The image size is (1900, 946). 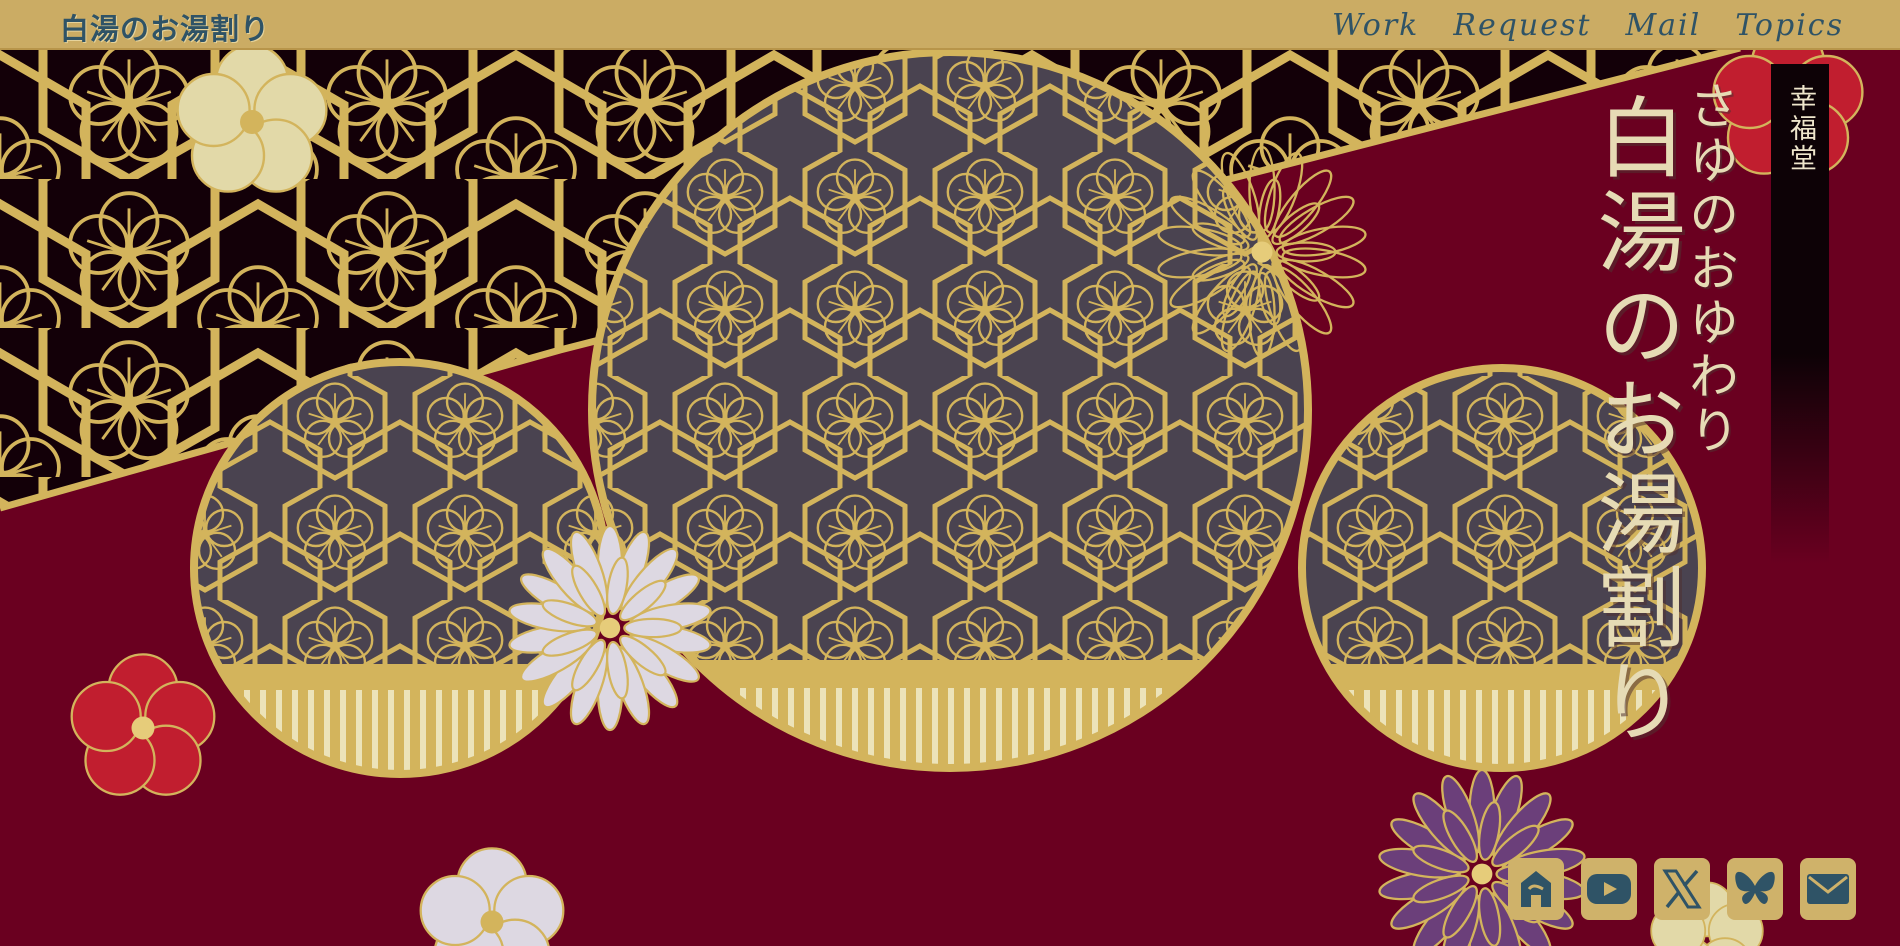 What do you see at coordinates (1634, 421) in the screenshot?
I see `hero-title: 白湯のお湯割り` at bounding box center [1634, 421].